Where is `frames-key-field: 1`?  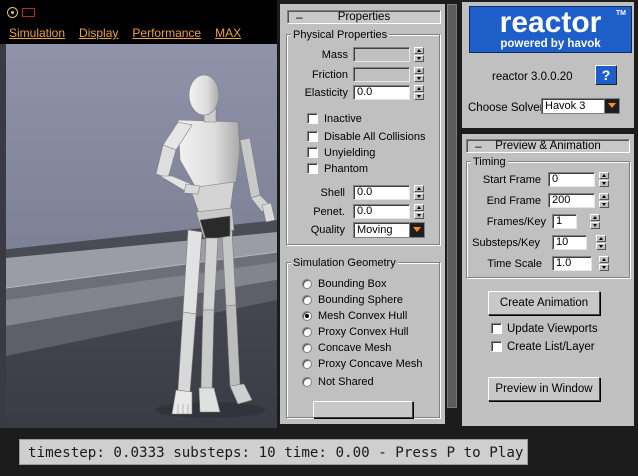
frames-key-field: 1 is located at coordinates (564, 221).